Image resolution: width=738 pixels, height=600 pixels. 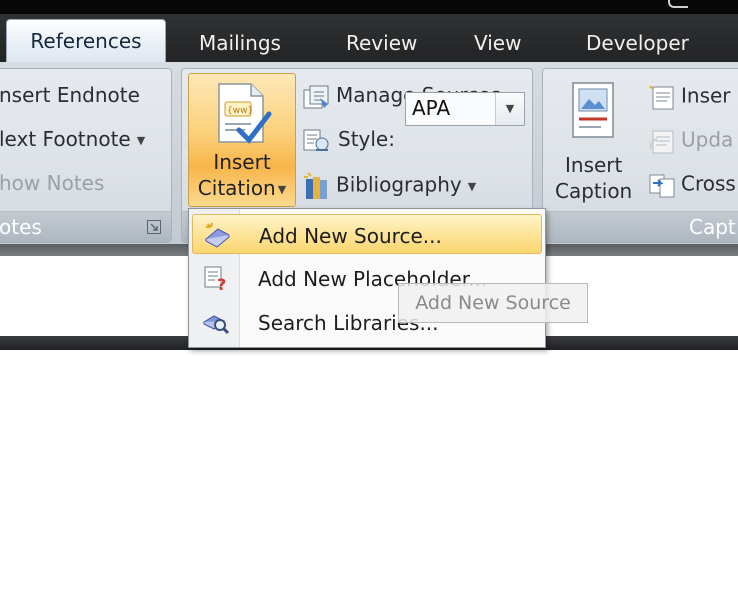 I want to click on search-library-icon, so click(x=216, y=325).